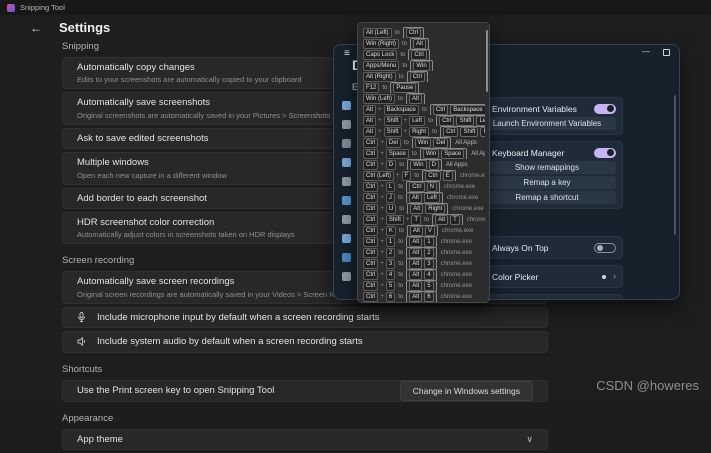 This screenshot has width=711, height=453. Describe the element at coordinates (547, 182) in the screenshot. I see `remap-a-key-button: Remap a key` at that location.